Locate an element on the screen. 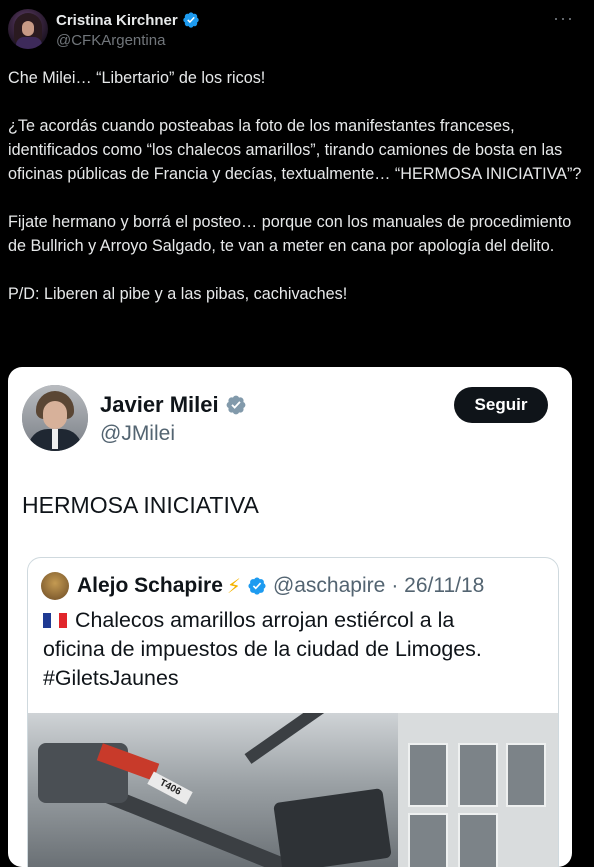 The width and height of the screenshot is (594, 867). embedded-author-name: Javier Milei is located at coordinates (159, 404).